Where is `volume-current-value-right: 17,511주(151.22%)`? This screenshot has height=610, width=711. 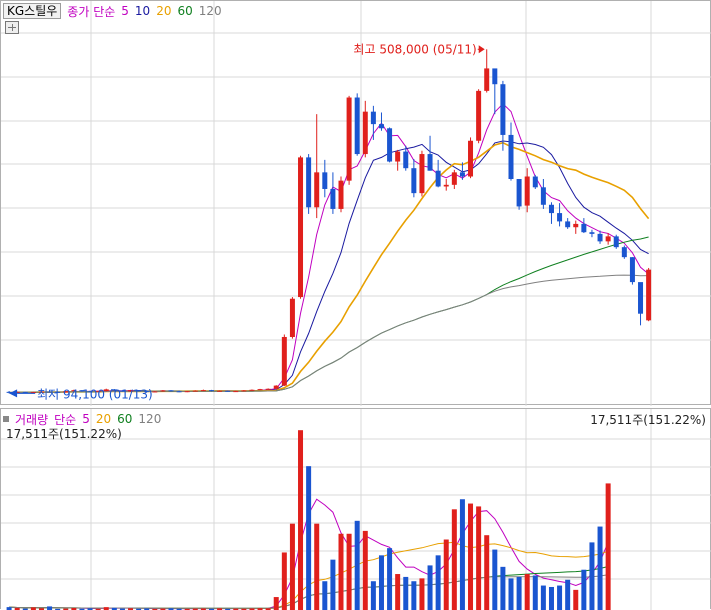 volume-current-value-right: 17,511주(151.22%) is located at coordinates (648, 420).